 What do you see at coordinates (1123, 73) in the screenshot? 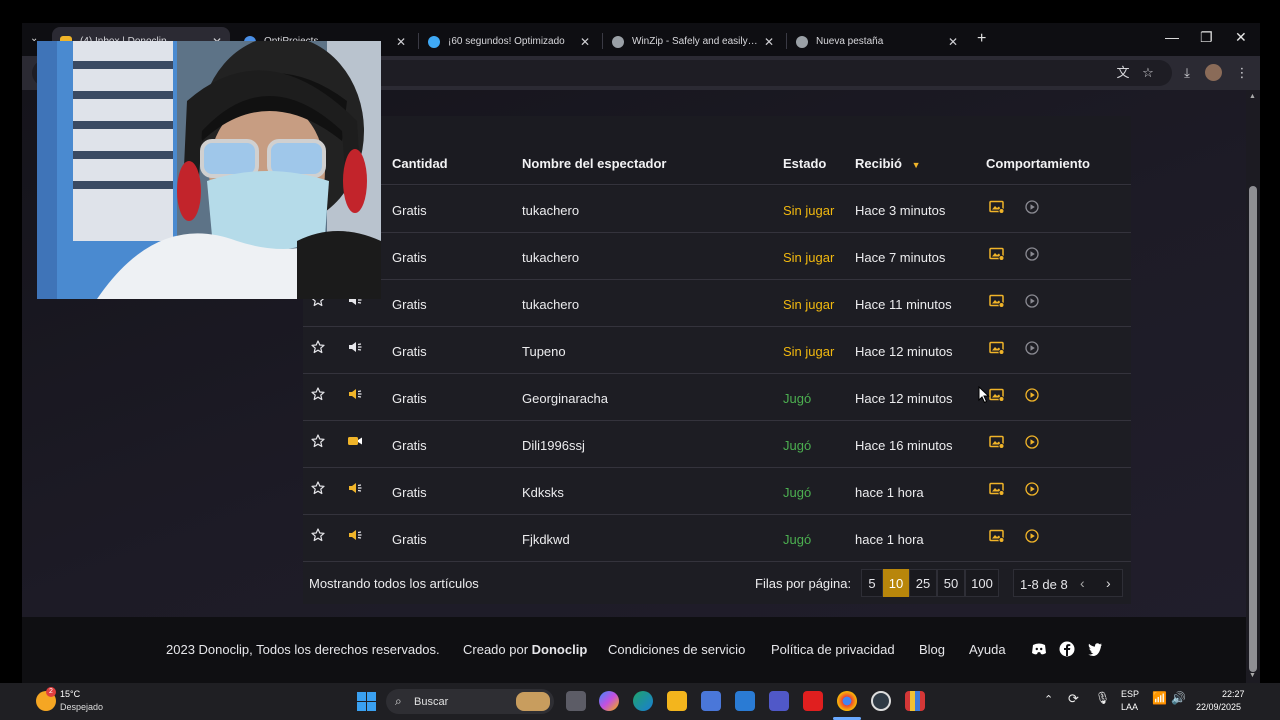
I see `translate-icon: 文` at bounding box center [1123, 73].